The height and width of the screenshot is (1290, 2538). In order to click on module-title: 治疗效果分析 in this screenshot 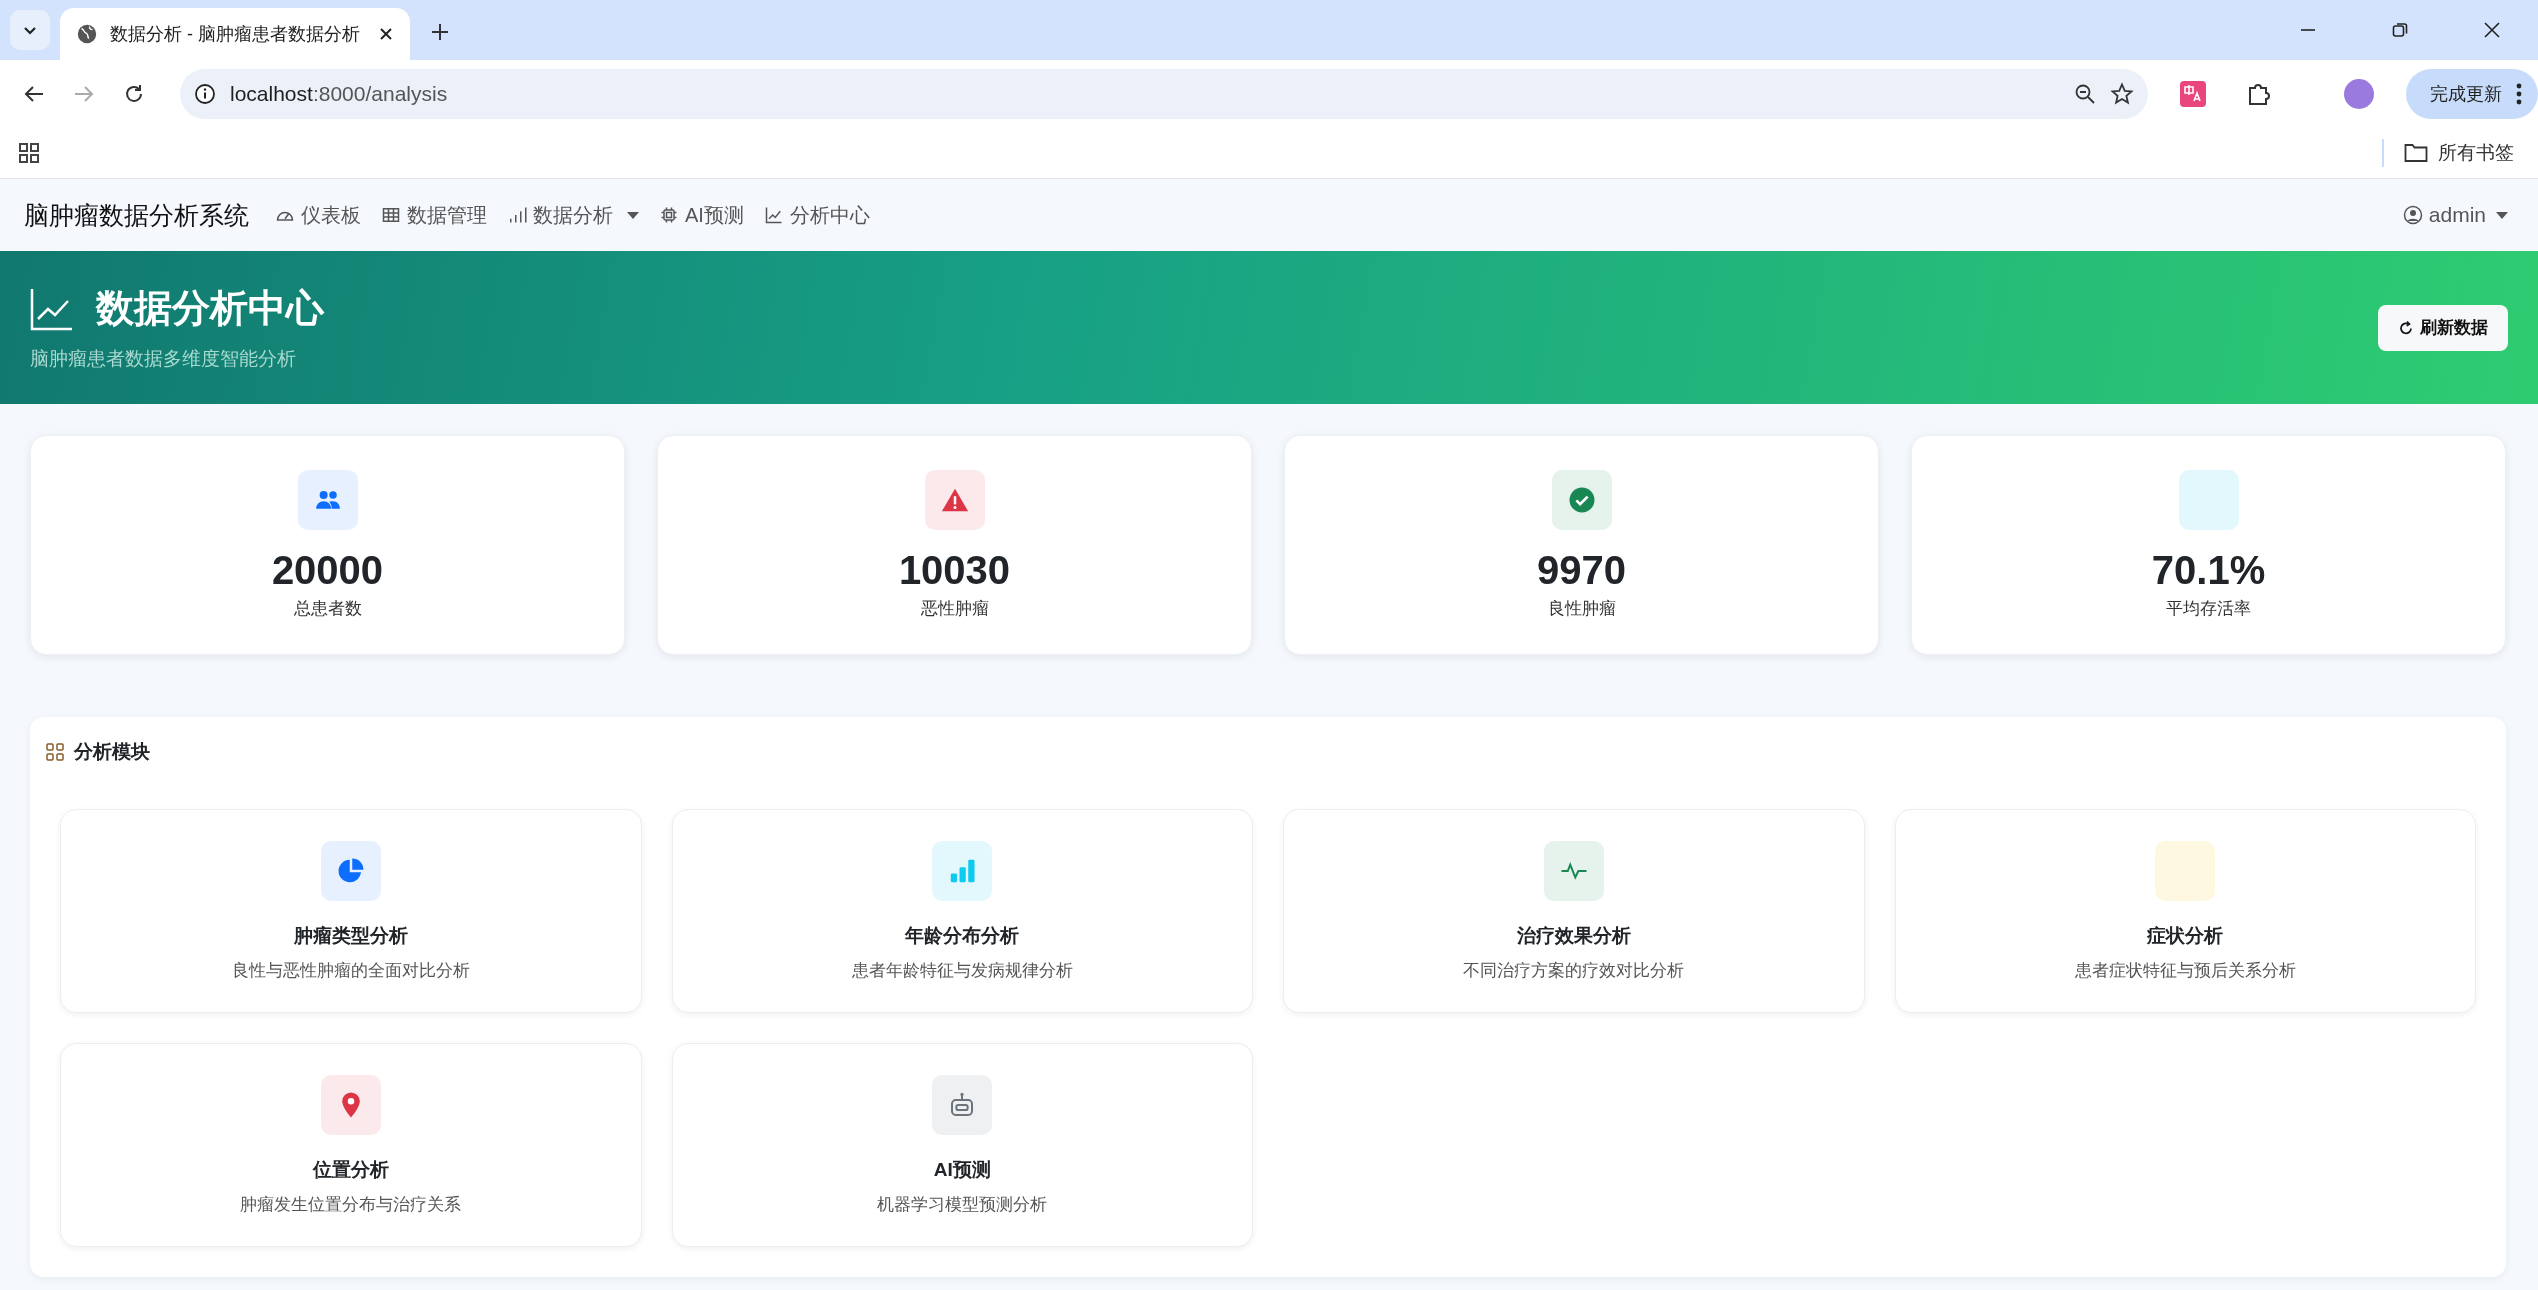, I will do `click(1573, 935)`.